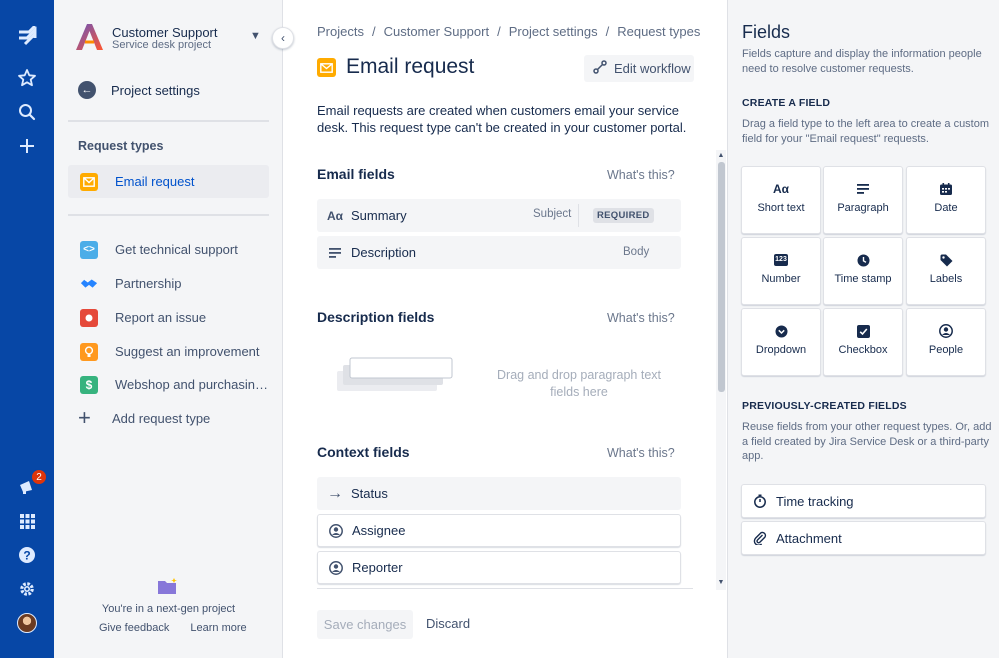 The image size is (999, 658). Describe the element at coordinates (863, 350) in the screenshot. I see `field-type-label: Checkbox` at that location.